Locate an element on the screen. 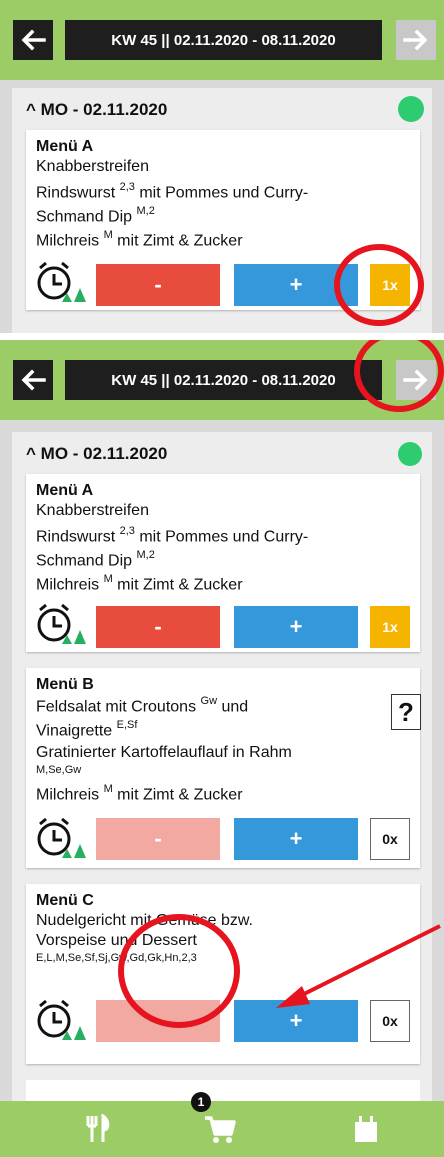  calendar-icon is located at coordinates (366, 1129).